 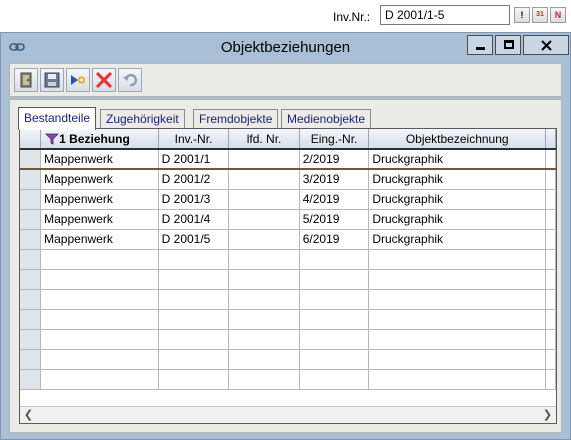 I want to click on minimize-button, so click(x=480, y=45).